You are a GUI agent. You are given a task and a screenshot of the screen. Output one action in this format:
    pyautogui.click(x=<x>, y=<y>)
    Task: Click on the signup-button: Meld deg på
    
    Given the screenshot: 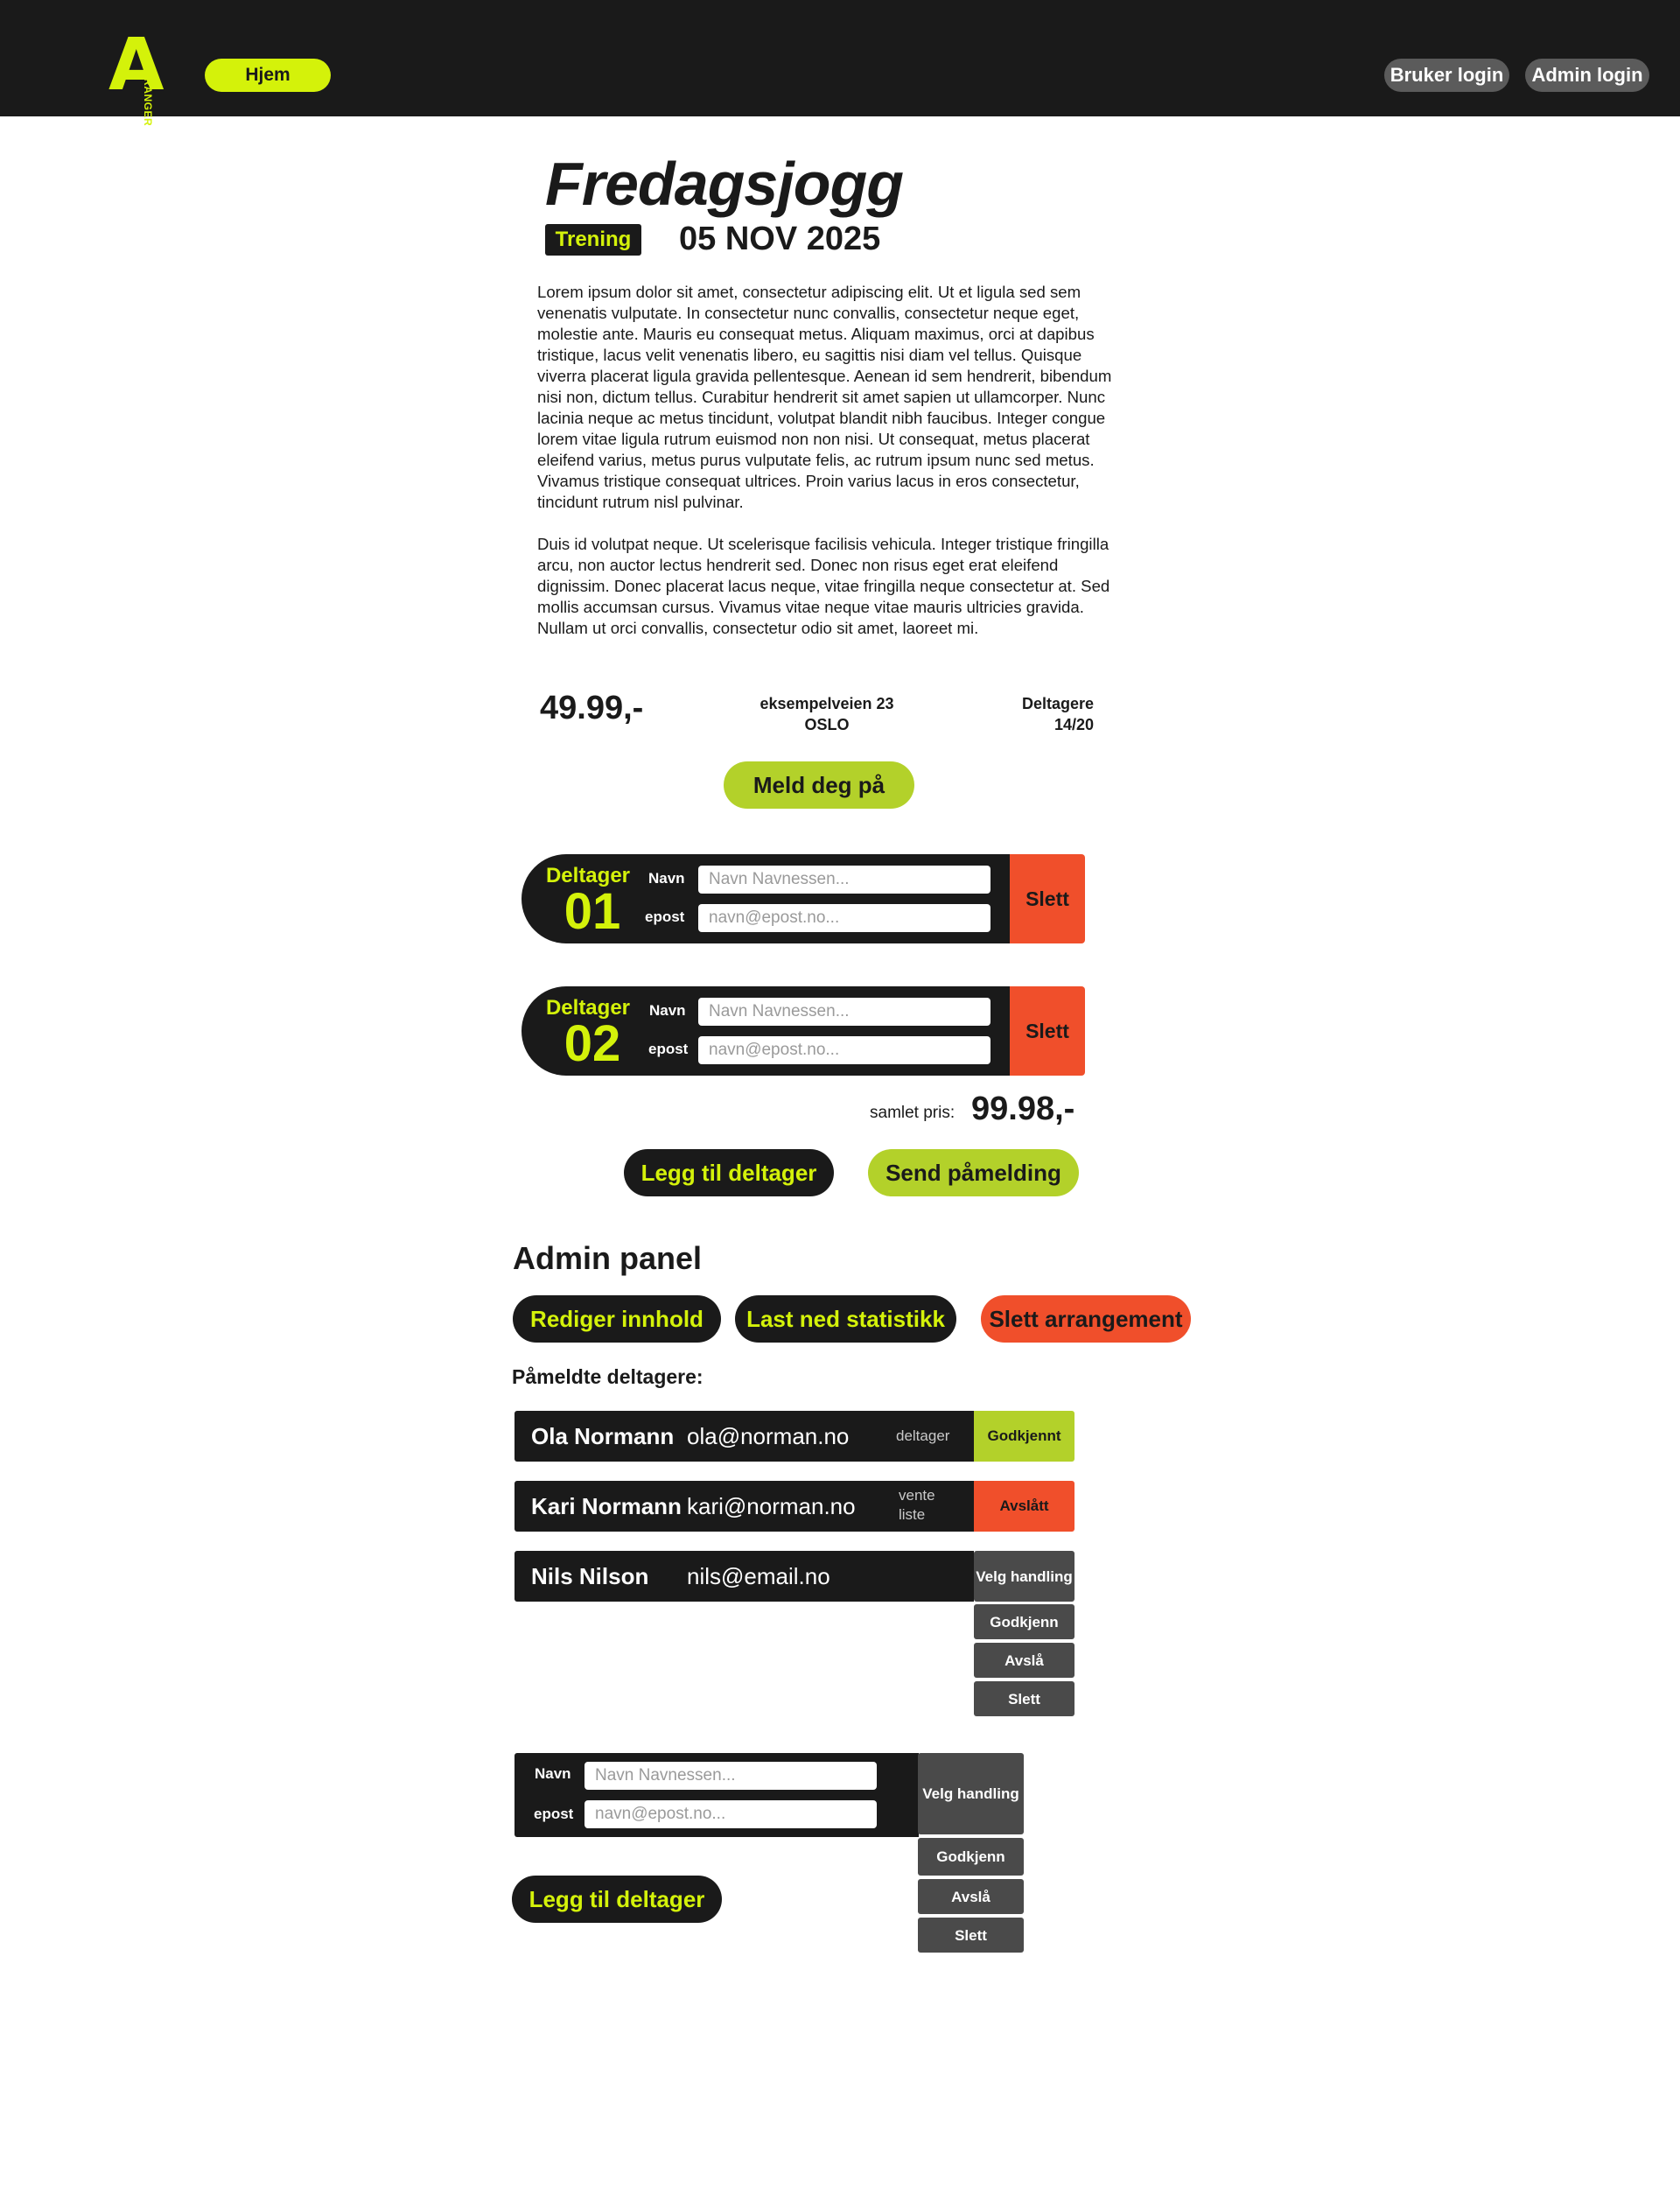 What is the action you would take?
    pyautogui.click(x=819, y=785)
    